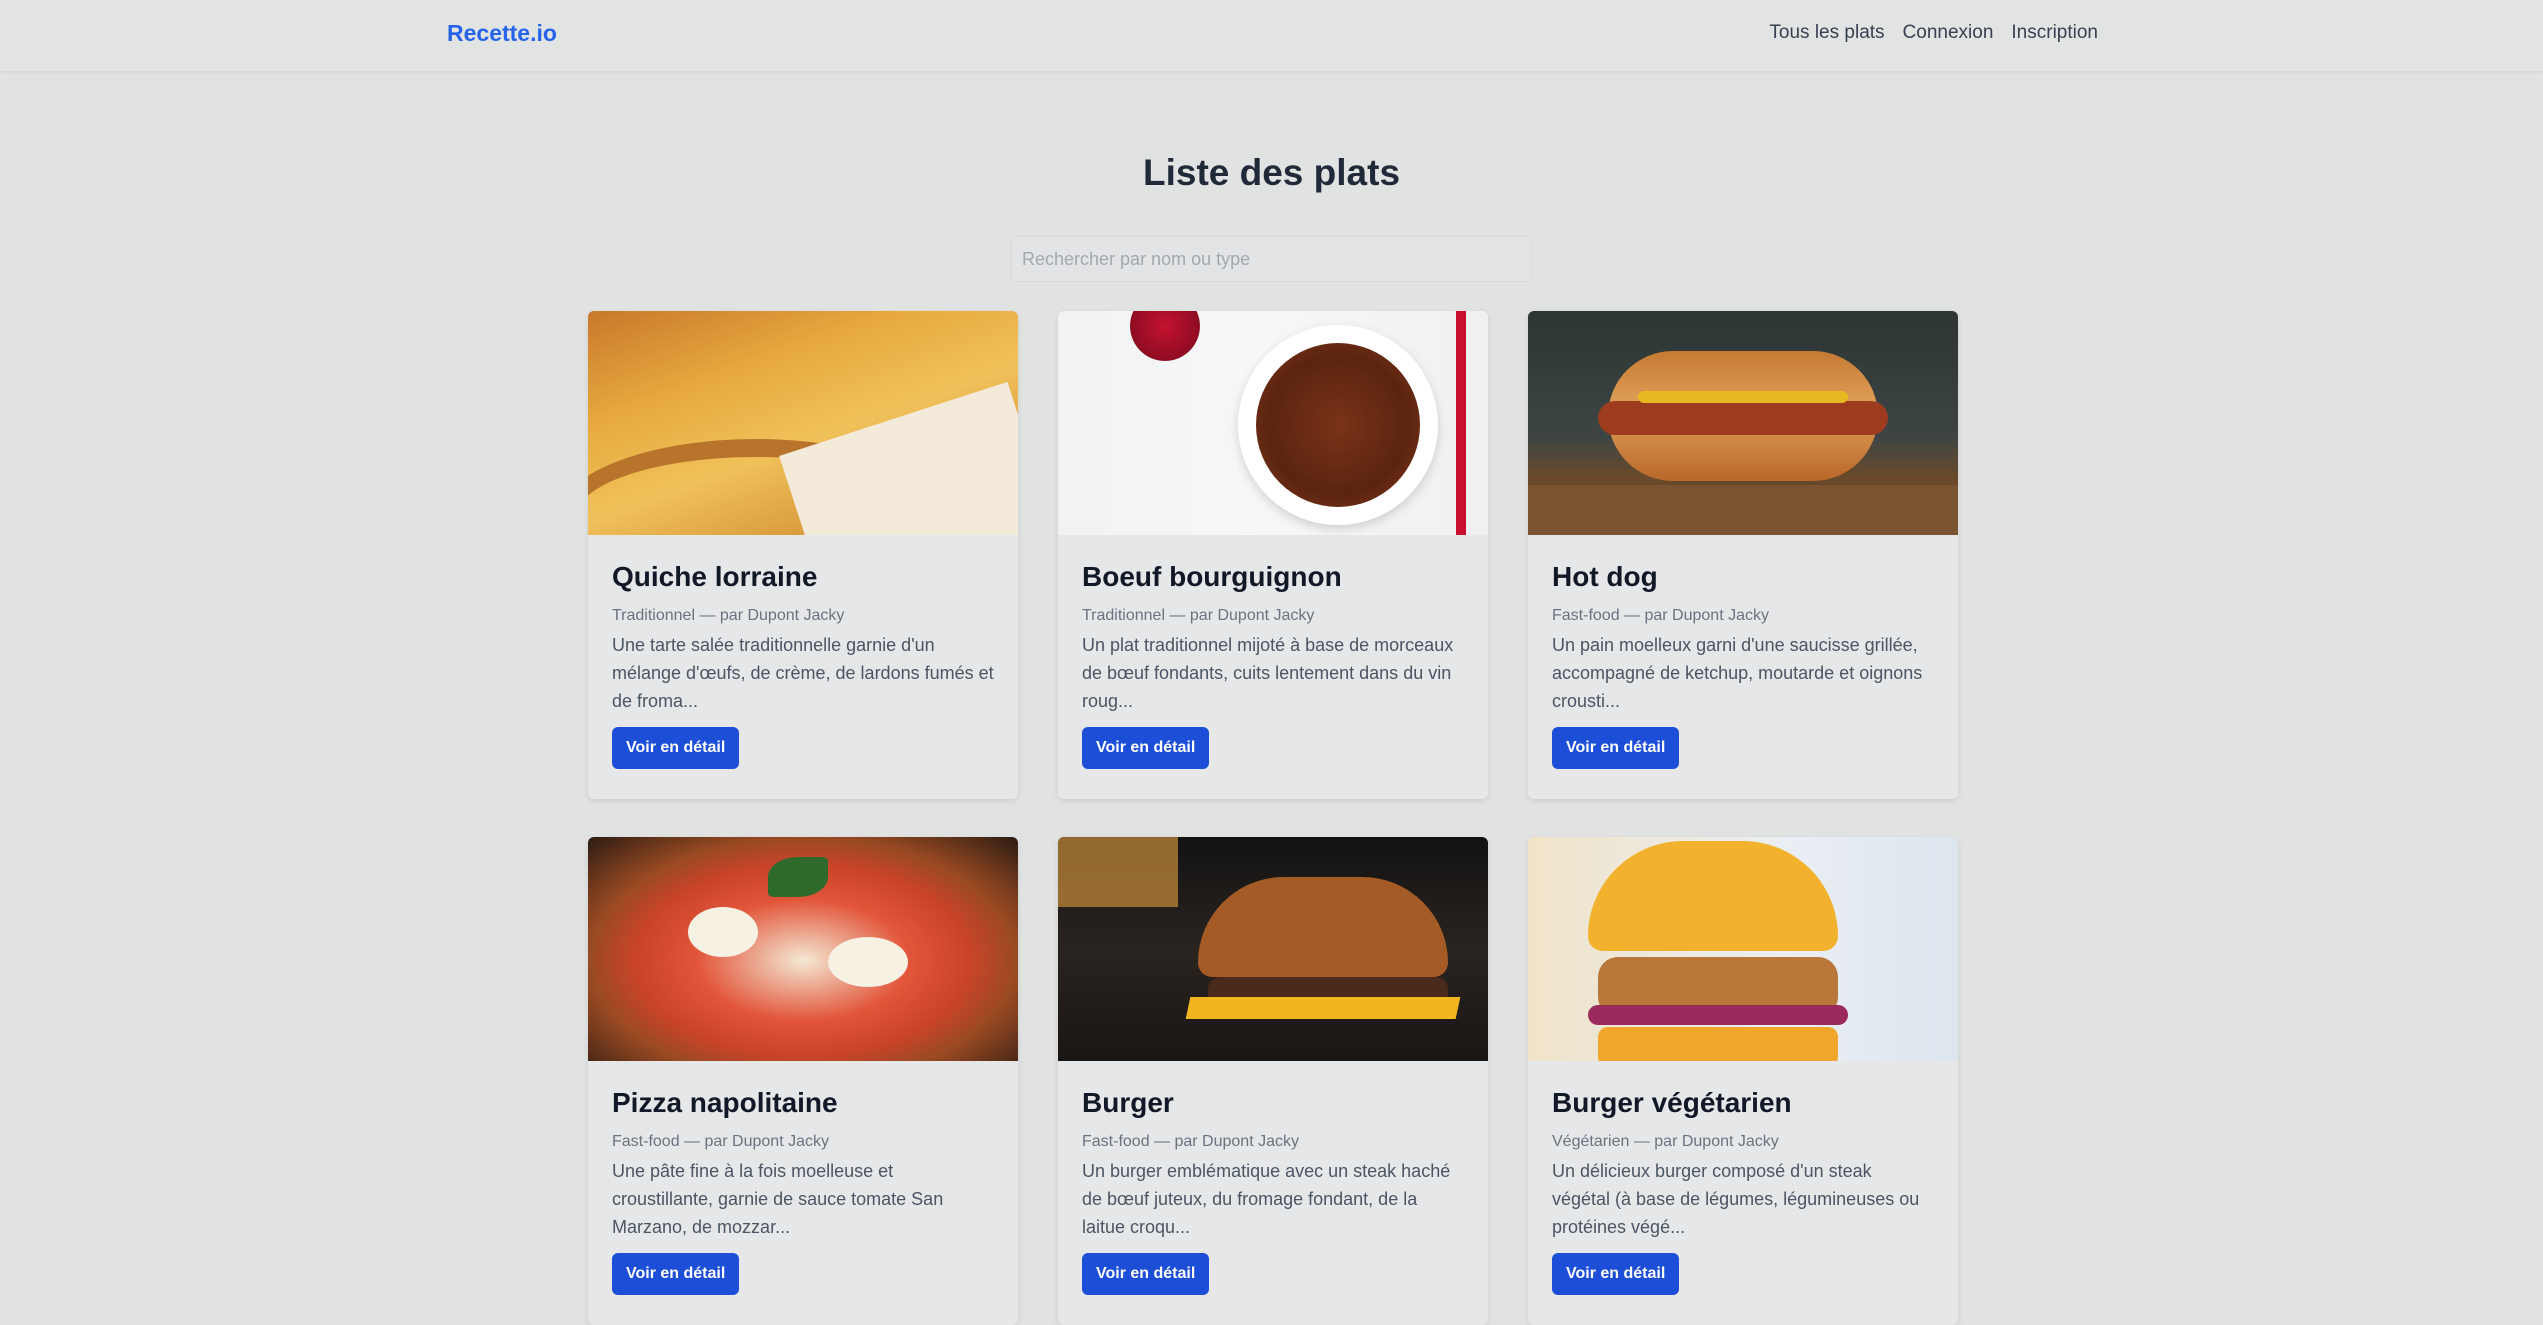 This screenshot has height=1325, width=2543. I want to click on nav-link-signup: Inscription, so click(2054, 33).